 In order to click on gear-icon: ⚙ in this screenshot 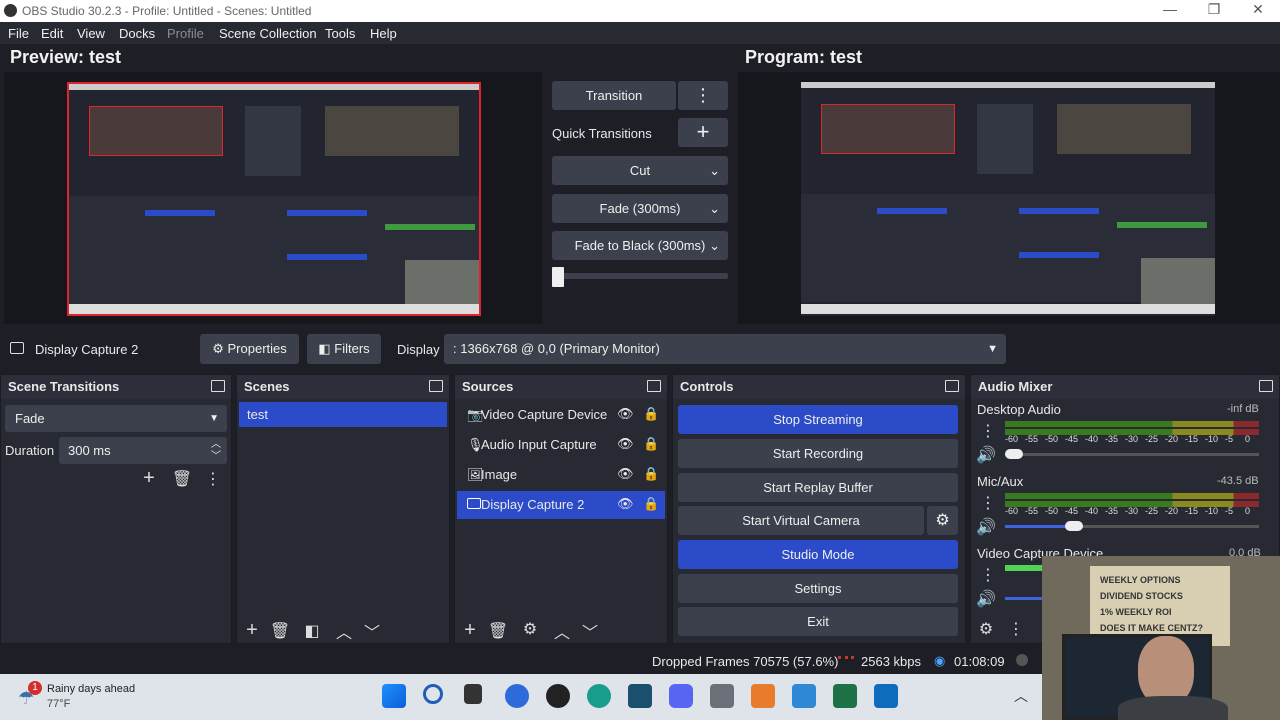, I will do `click(530, 629)`.